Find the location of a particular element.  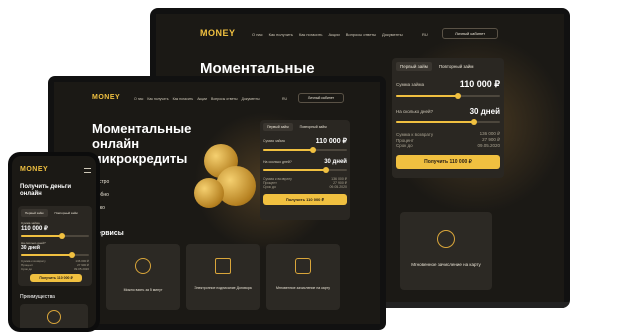

summary-key: Сумма к возврату is located at coordinates (415, 134).